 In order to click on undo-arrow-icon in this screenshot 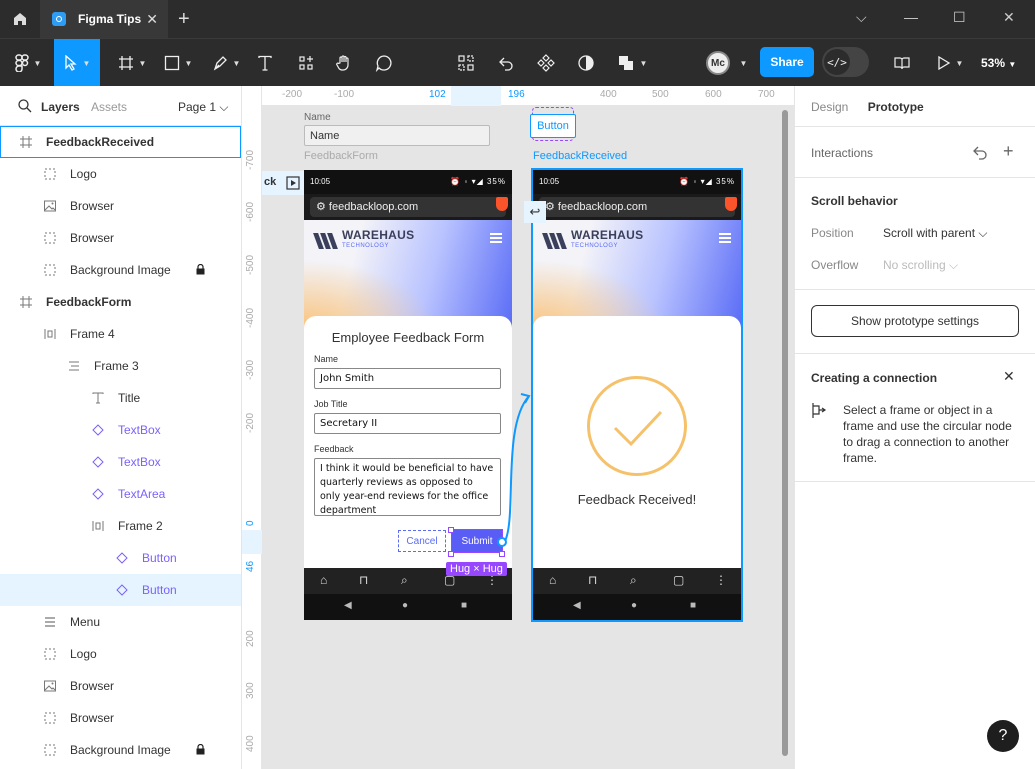, I will do `click(506, 64)`.